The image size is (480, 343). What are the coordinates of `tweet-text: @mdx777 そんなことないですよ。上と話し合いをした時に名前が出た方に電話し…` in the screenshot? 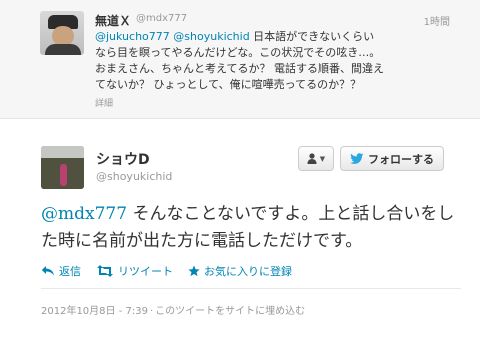 It's located at (251, 228).